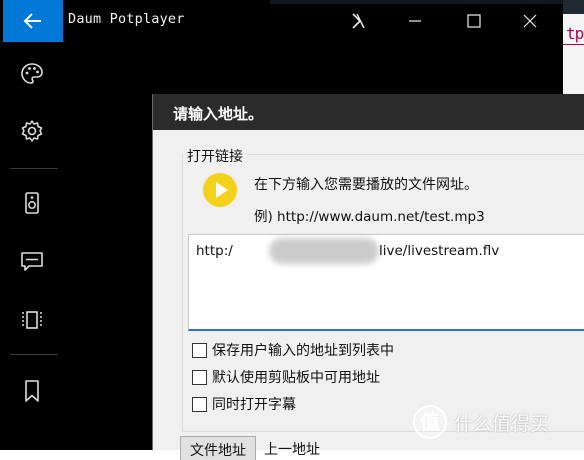 Image resolution: width=584 pixels, height=460 pixels. Describe the element at coordinates (575, 33) in the screenshot. I see `editor-text-fragment: tp` at that location.